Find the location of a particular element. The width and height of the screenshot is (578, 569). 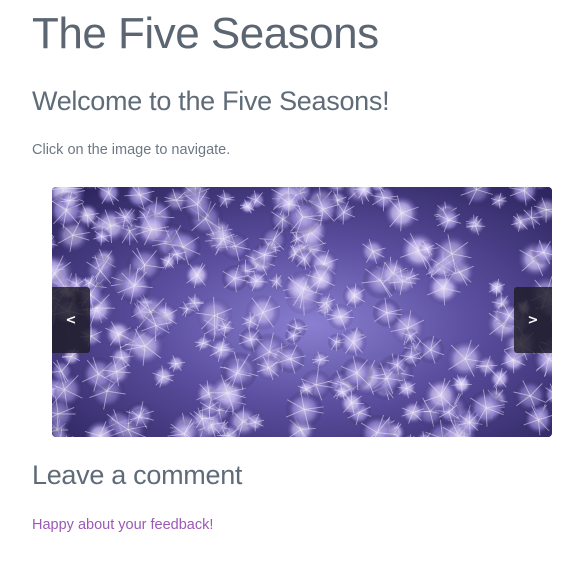

navigation-instructions: Click on the image to navigate. is located at coordinates (131, 150).